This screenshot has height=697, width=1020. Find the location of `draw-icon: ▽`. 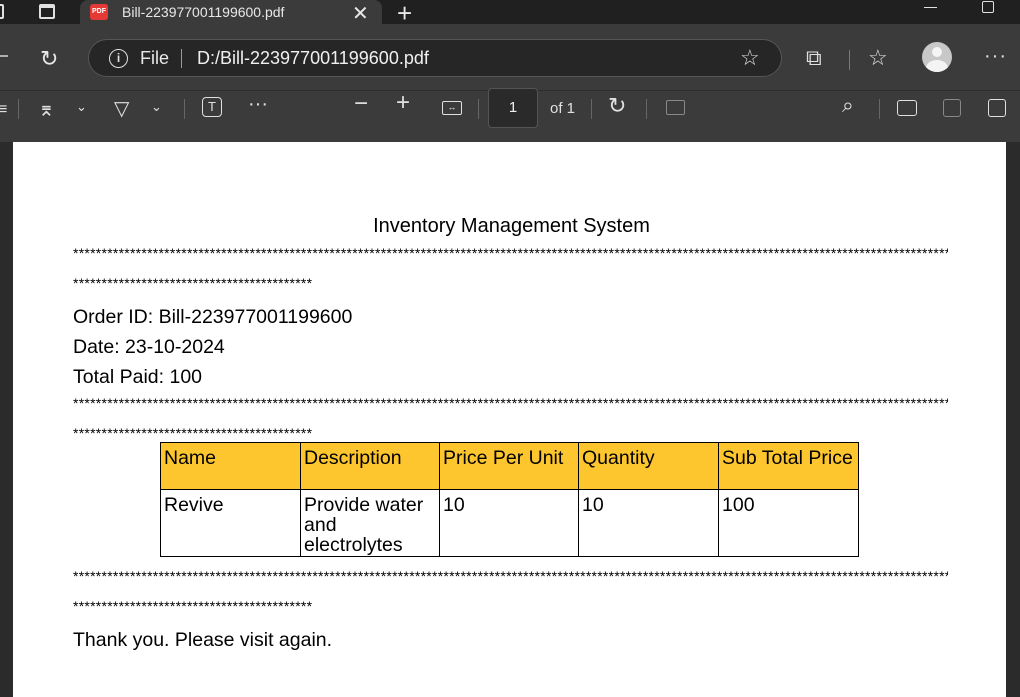

draw-icon: ▽ is located at coordinates (121, 108).